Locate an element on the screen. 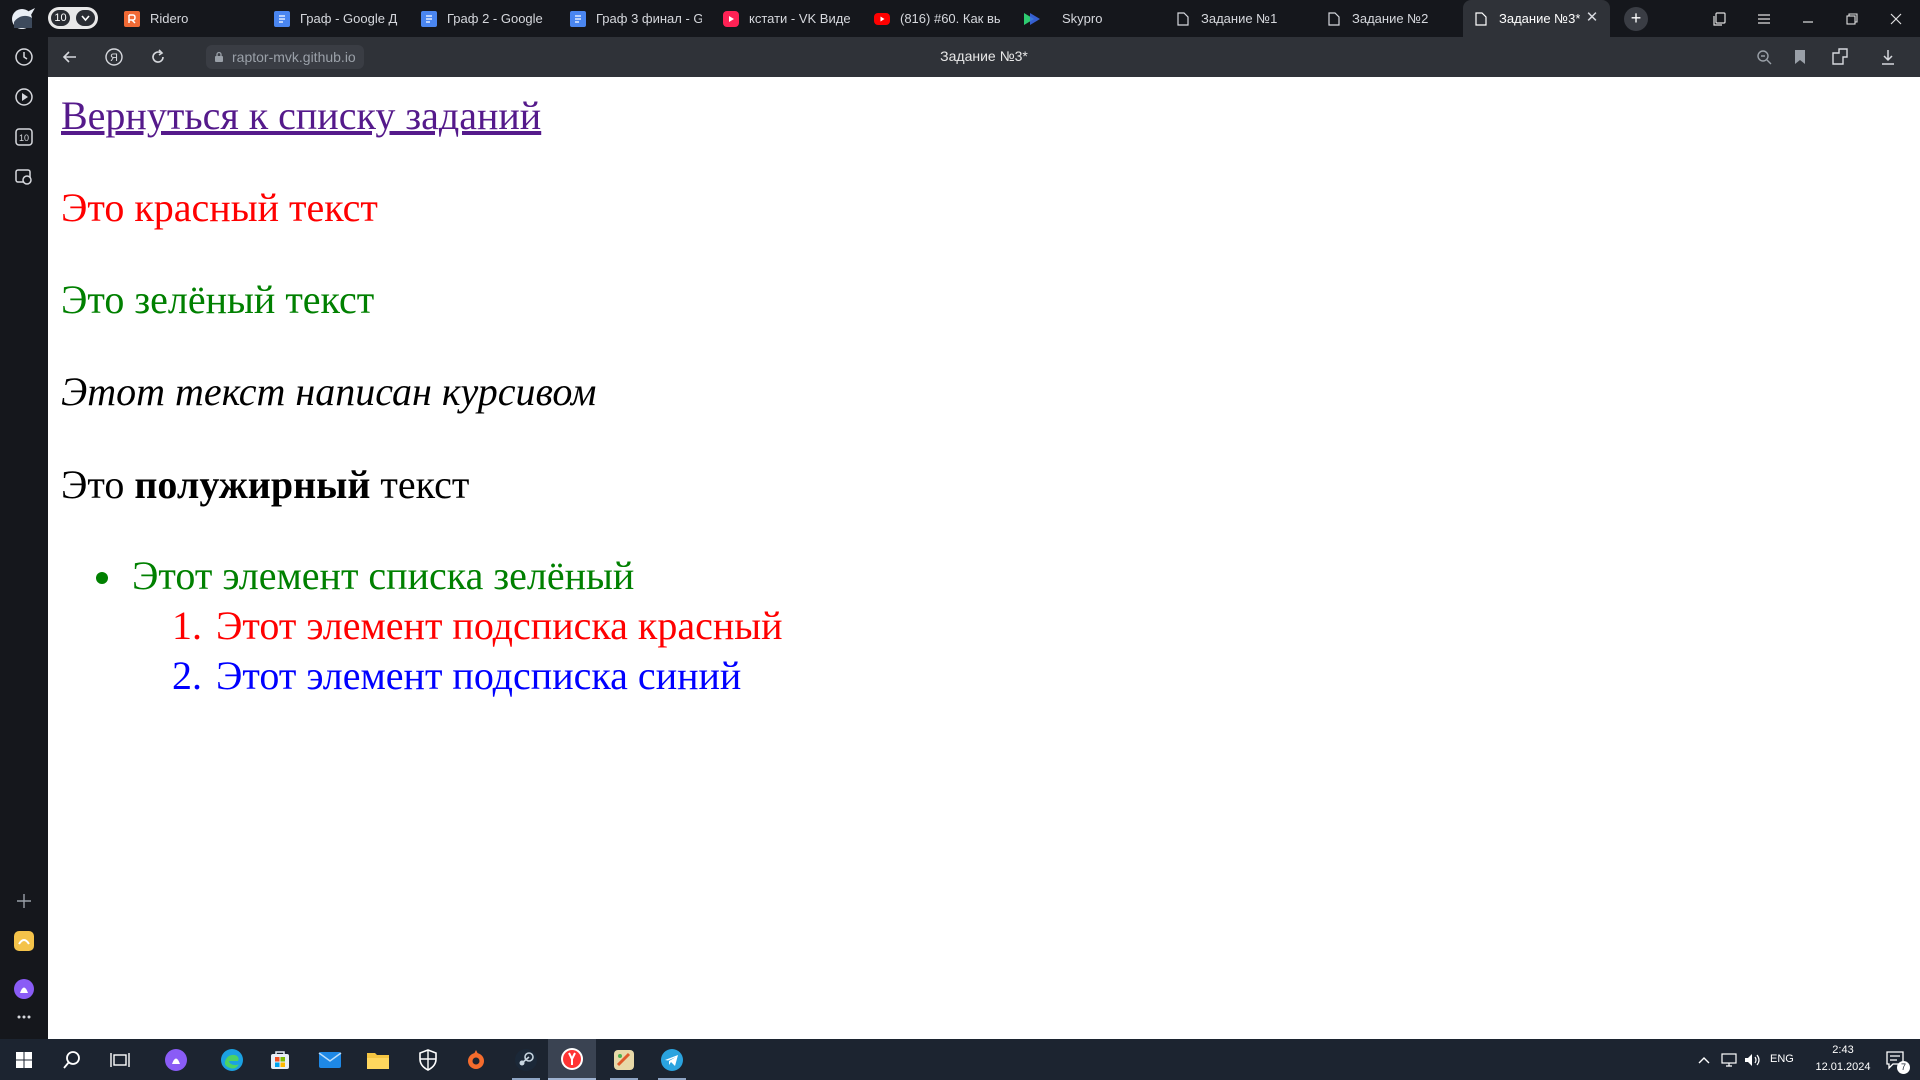 Image resolution: width=1920 pixels, height=1080 pixels. add-panel-icon is located at coordinates (24, 901).